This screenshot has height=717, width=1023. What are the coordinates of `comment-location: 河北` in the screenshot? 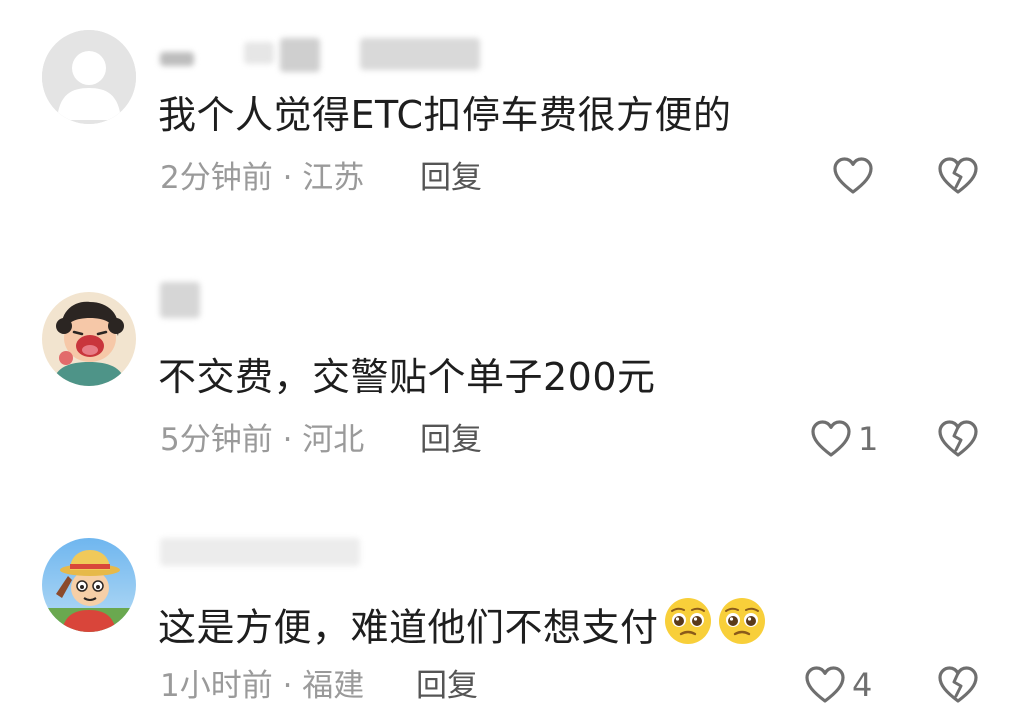 It's located at (333, 440).